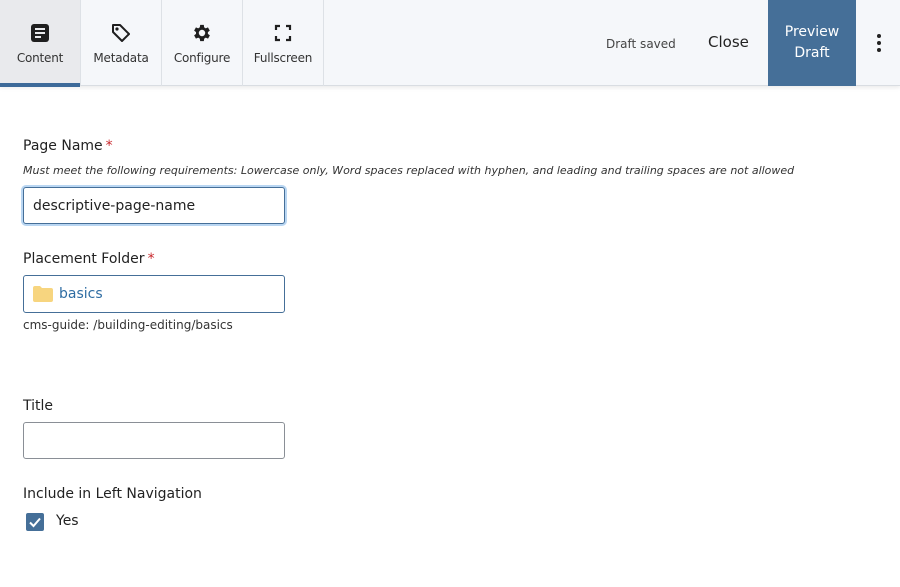  I want to click on left-nav-option-label: Yes, so click(67, 521).